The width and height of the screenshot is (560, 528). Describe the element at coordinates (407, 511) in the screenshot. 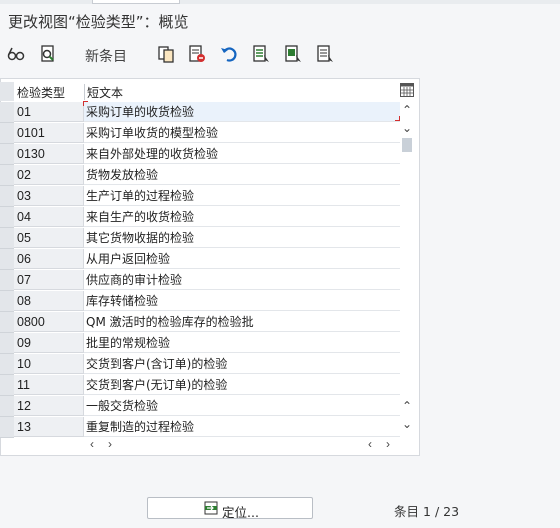

I see `entry-label: 条目` at that location.